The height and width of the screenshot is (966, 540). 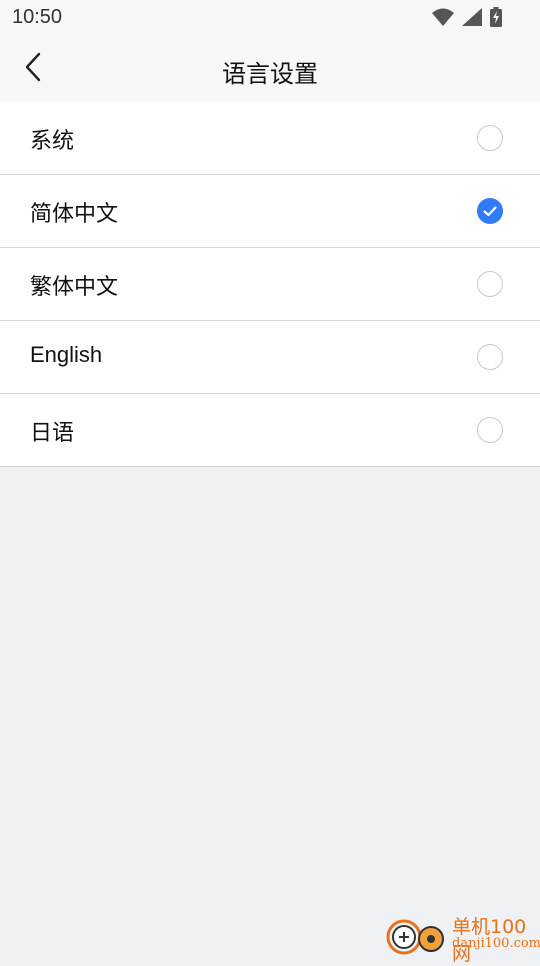 I want to click on status-time: 10:50, so click(x=37, y=17).